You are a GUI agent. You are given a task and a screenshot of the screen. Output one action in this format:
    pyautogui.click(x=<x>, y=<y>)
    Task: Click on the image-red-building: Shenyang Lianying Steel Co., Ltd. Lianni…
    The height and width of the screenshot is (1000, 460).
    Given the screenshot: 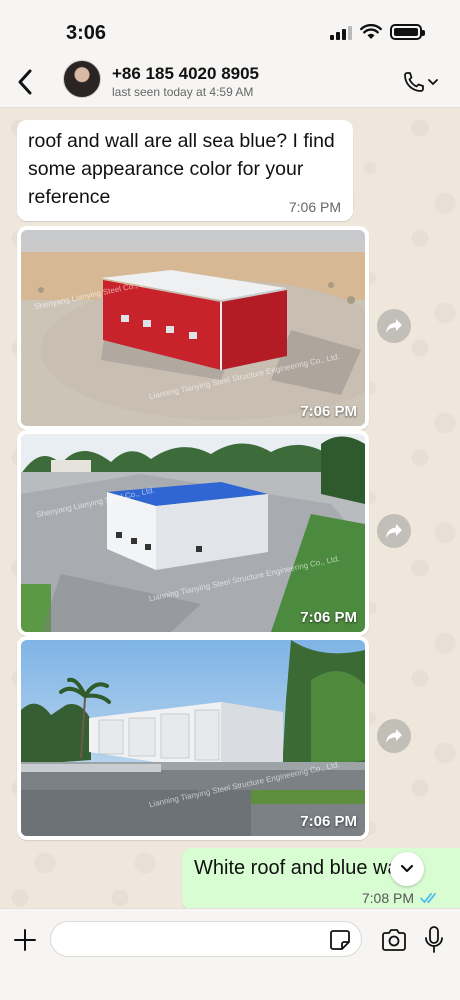 What is the action you would take?
    pyautogui.click(x=193, y=328)
    